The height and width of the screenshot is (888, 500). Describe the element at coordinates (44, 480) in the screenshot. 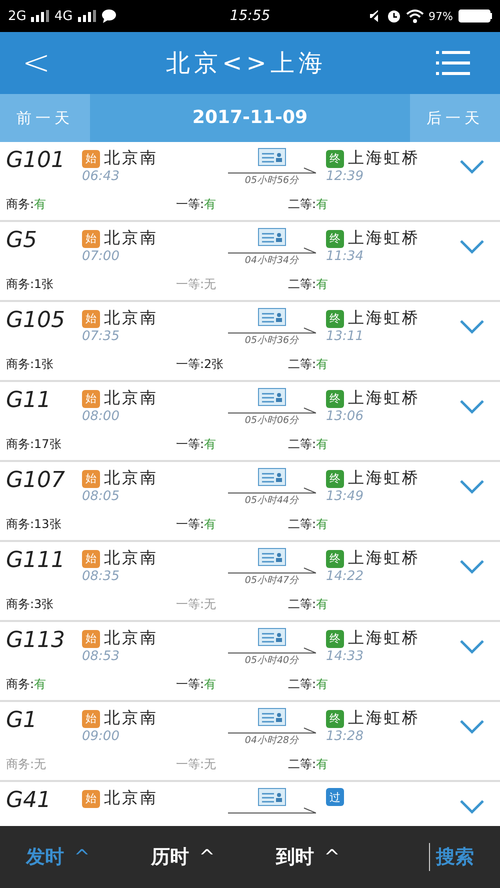

I see `train-number: G107` at that location.